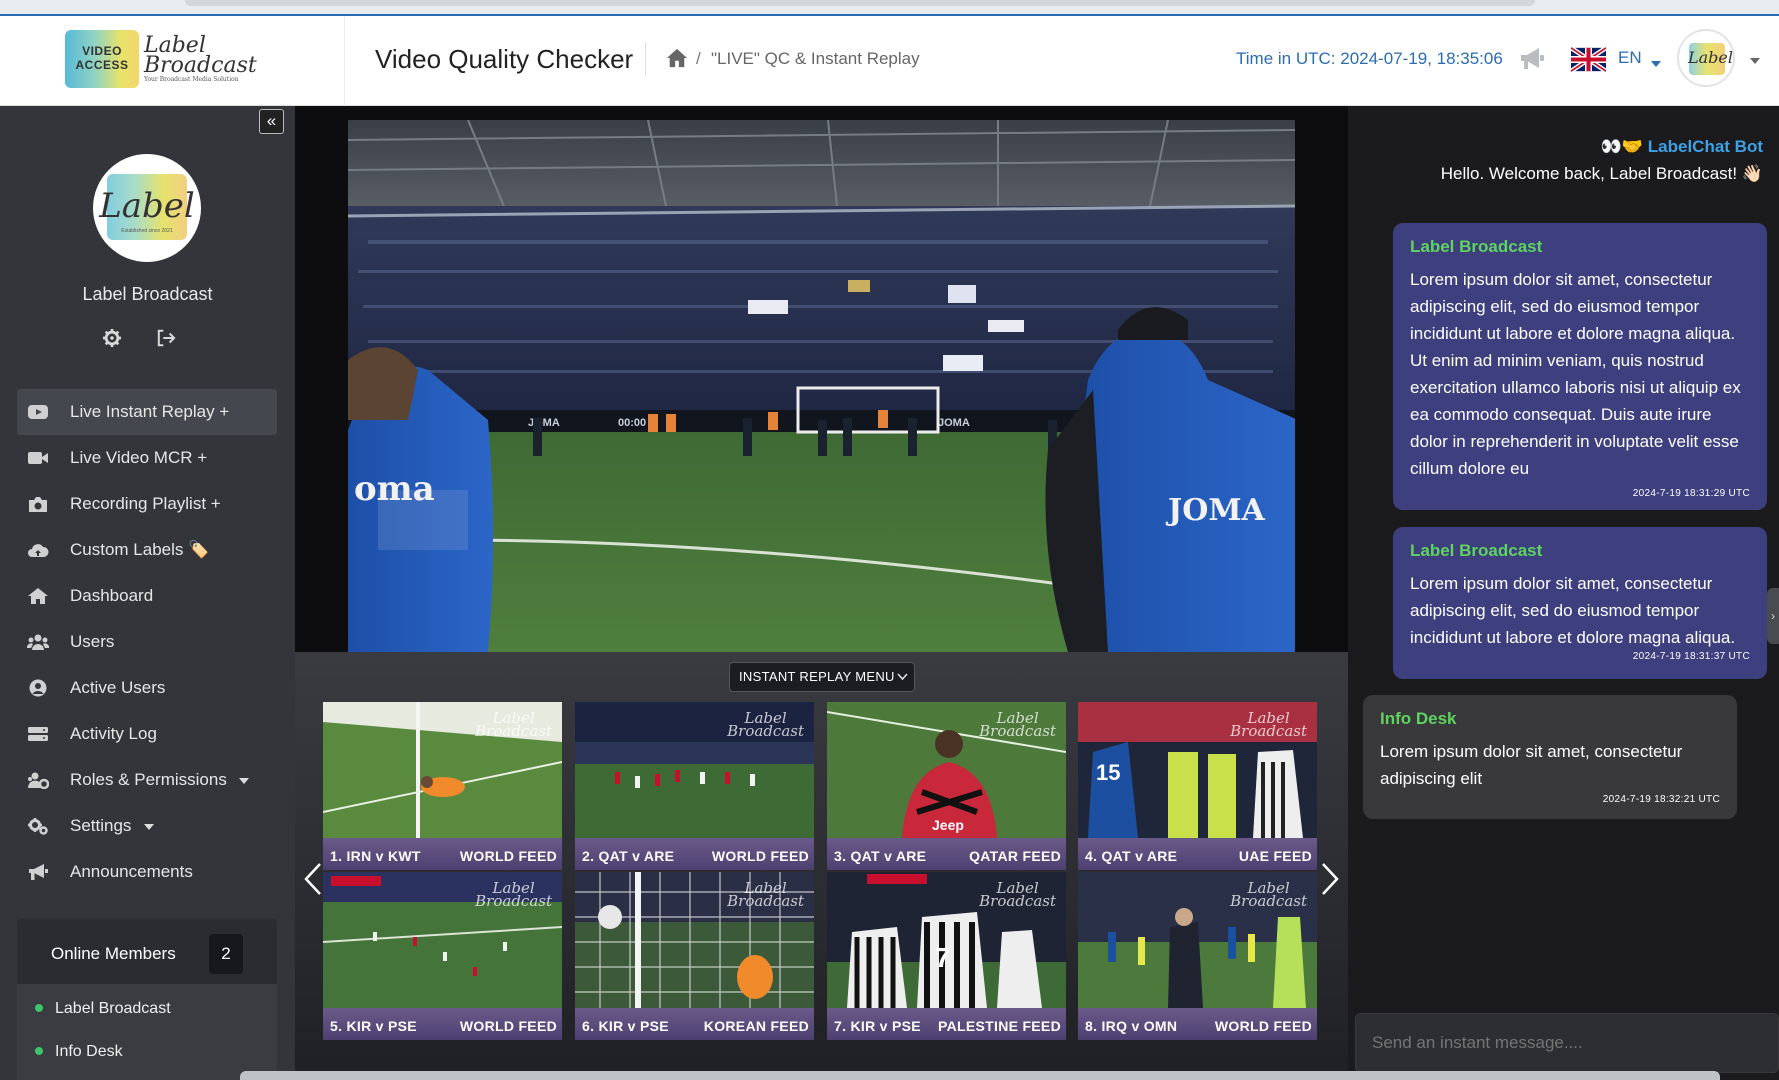 The image size is (1779, 1080). What do you see at coordinates (1567, 1043) in the screenshot?
I see `chat-message-input` at bounding box center [1567, 1043].